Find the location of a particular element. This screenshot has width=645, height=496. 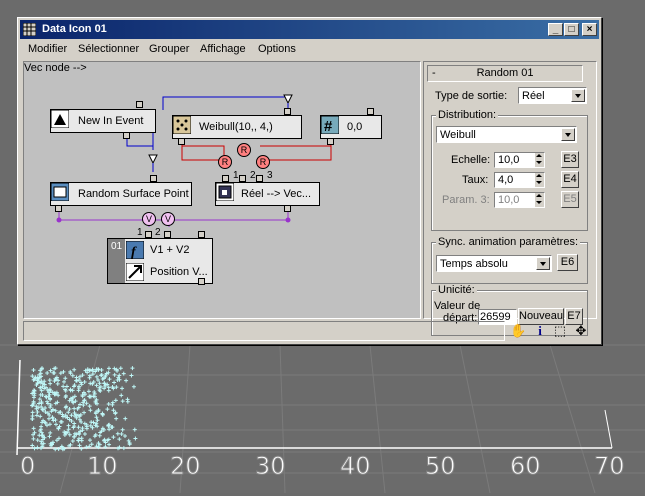

axis-tick-label: 50 is located at coordinates (441, 466).